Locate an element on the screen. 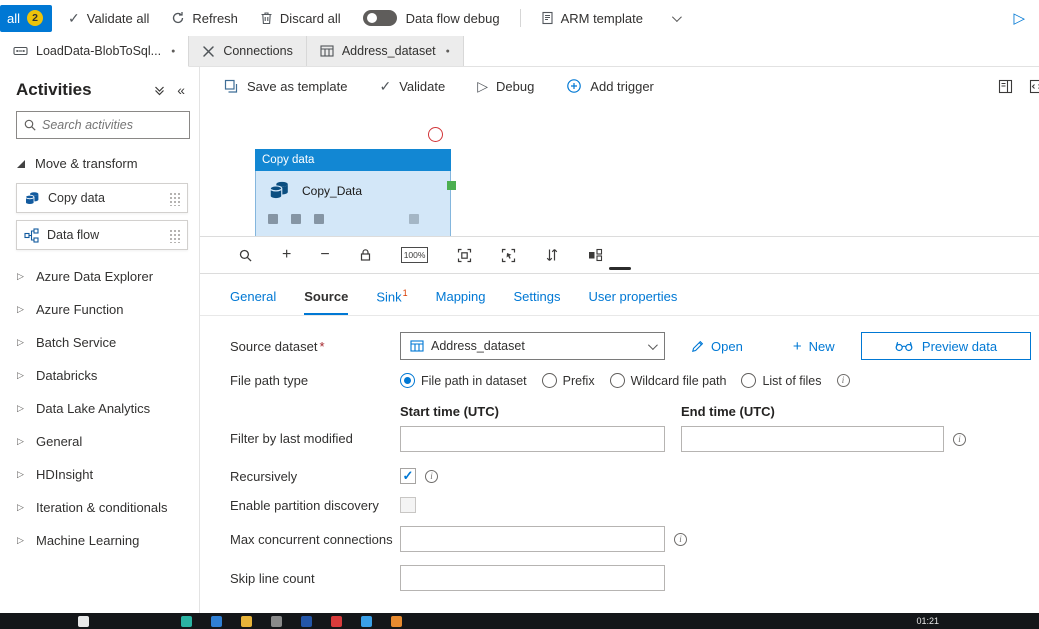  group-machine-learning: ▷ Machine Learning is located at coordinates (99, 540).